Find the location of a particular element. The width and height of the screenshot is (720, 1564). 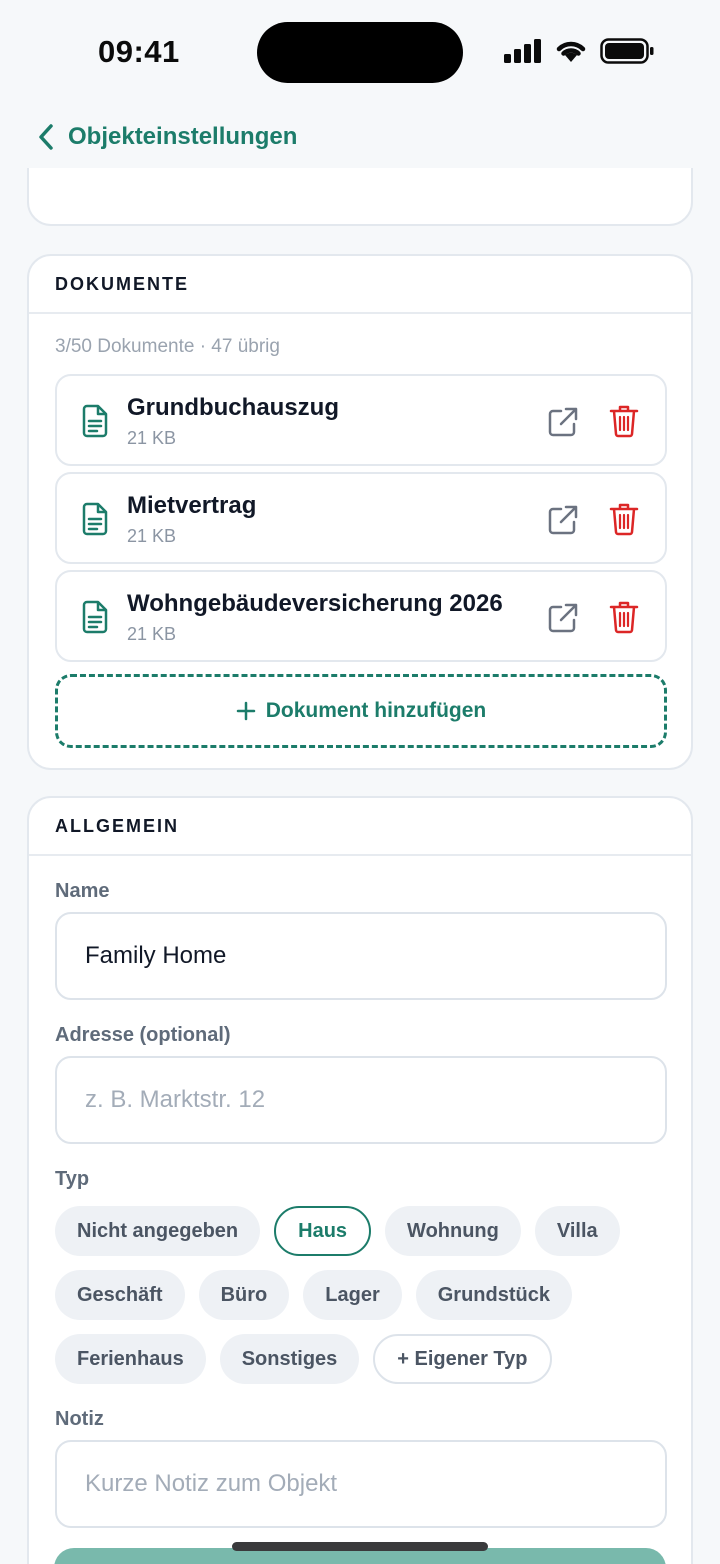

type-chip-wohnung: Wohnung is located at coordinates (453, 1231).